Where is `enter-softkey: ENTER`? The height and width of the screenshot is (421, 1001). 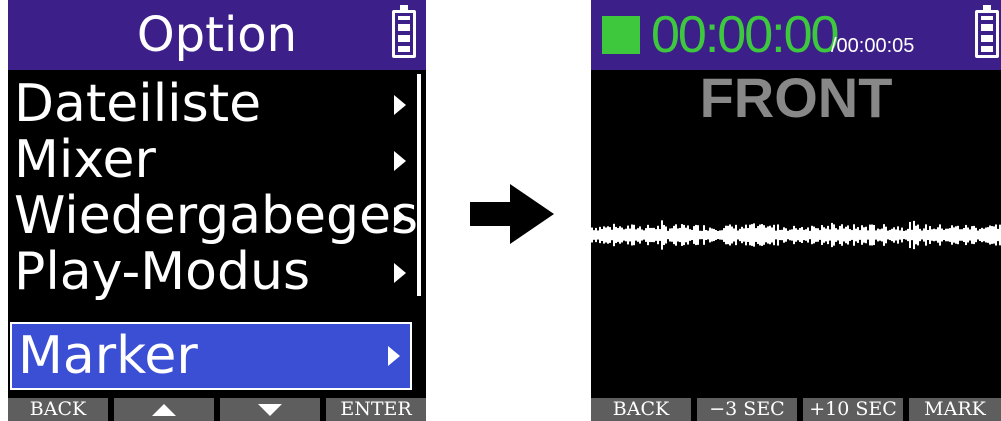
enter-softkey: ENTER is located at coordinates (376, 409).